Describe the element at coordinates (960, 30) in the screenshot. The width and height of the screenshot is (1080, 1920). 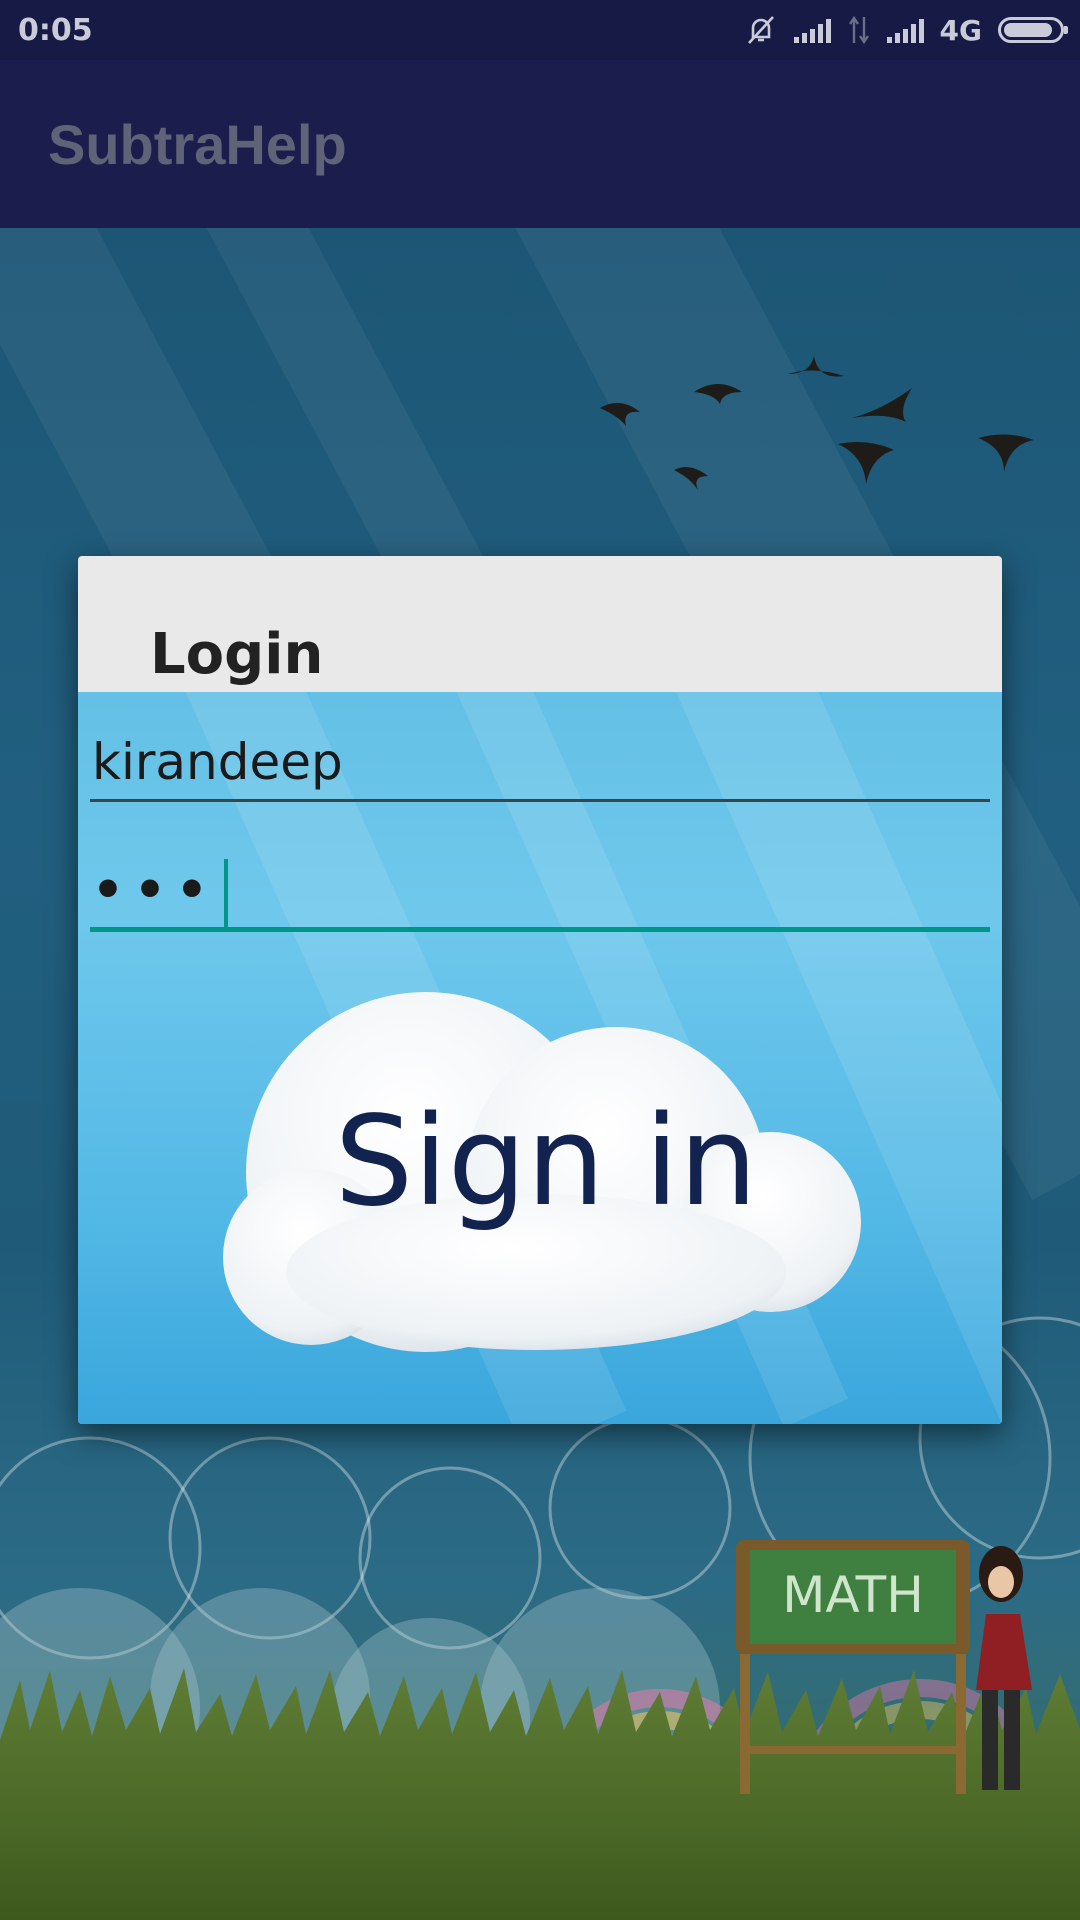
I see `network-type: 4G` at that location.